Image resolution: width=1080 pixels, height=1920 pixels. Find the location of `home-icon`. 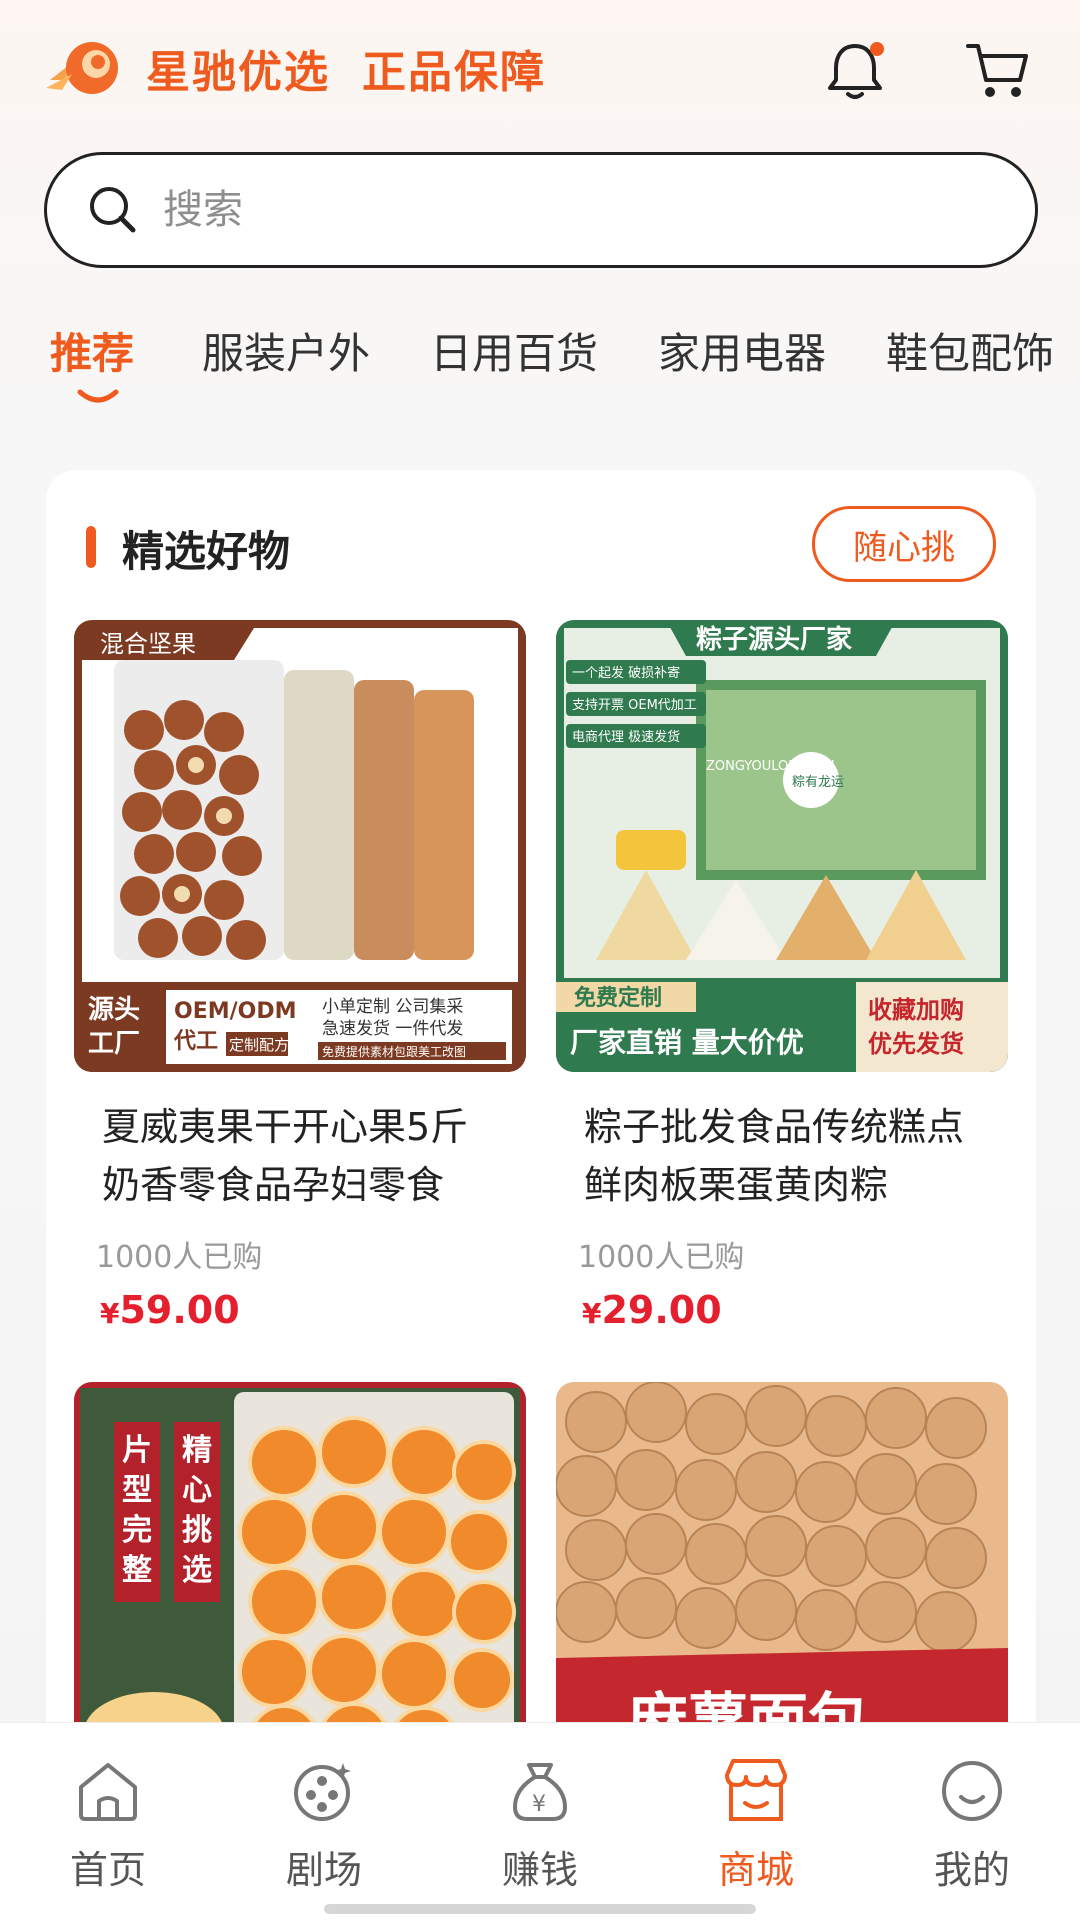

home-icon is located at coordinates (108, 1792).